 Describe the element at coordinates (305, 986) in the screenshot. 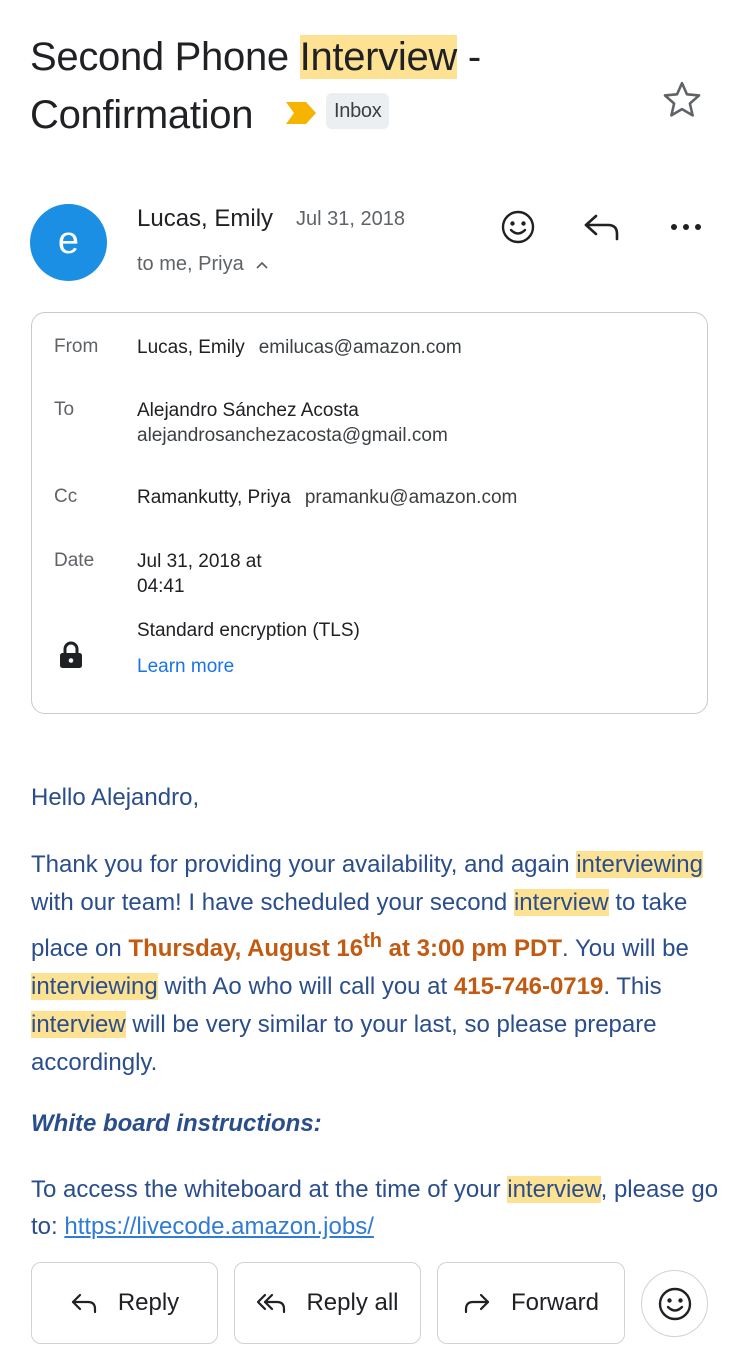

I see `p1-text-e: with Ao who will call you at` at that location.